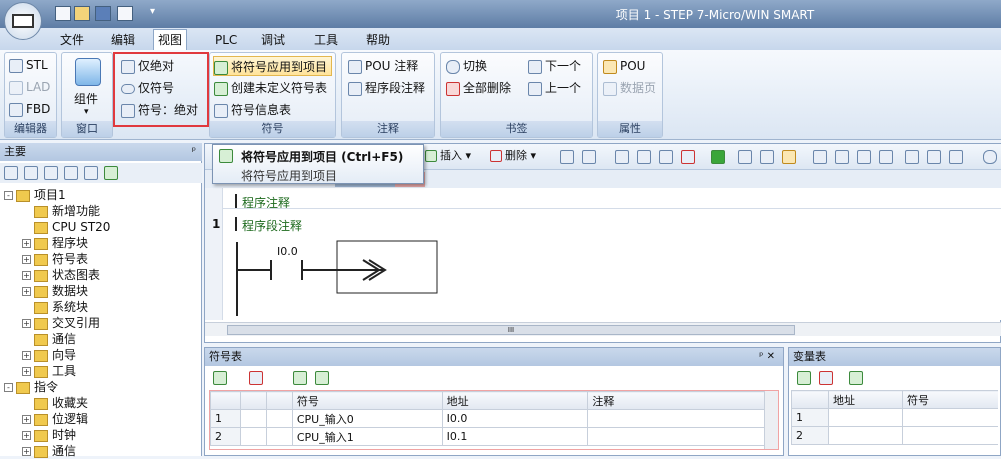 The image size is (1001, 459). Describe the element at coordinates (102, 243) in the screenshot. I see `tree-item: + 程序块` at that location.